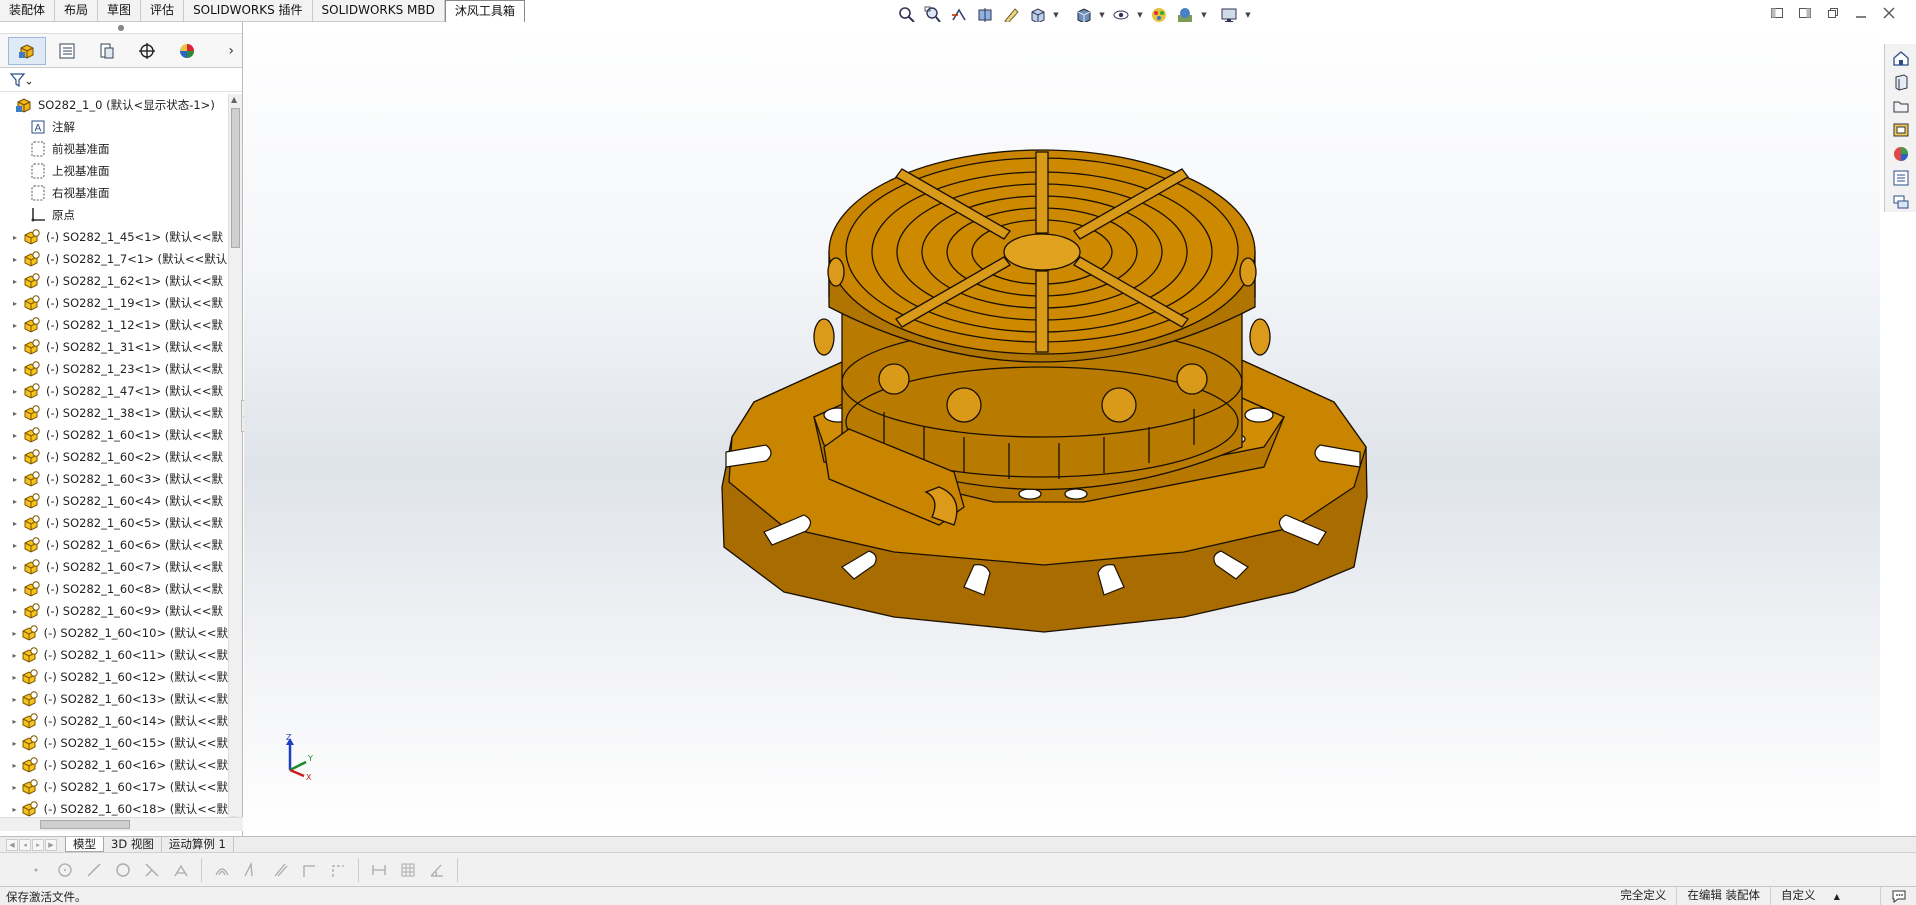 This screenshot has width=1916, height=905. I want to click on command-tab: 沐风工具箱, so click(484, 11).